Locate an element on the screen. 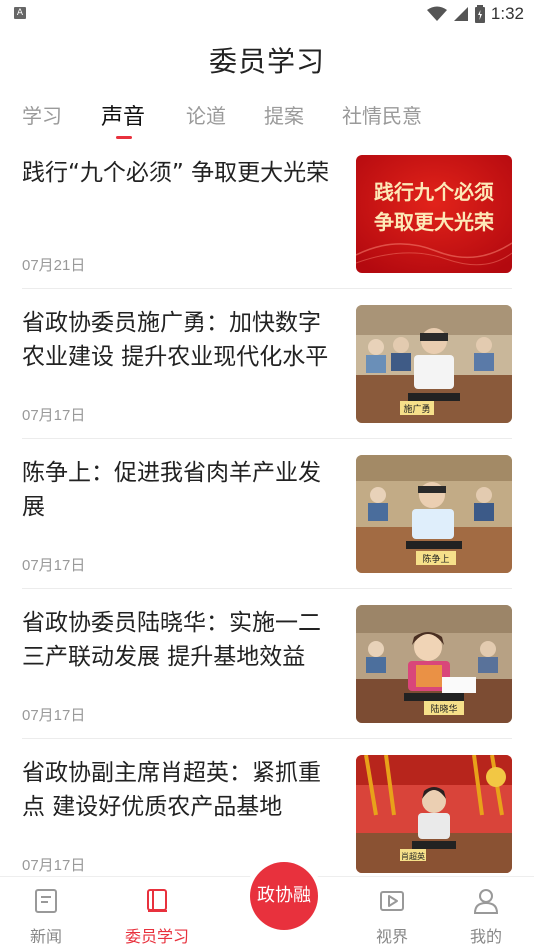 The height and width of the screenshot is (951, 534). app-notification-icon: A is located at coordinates (20, 13).